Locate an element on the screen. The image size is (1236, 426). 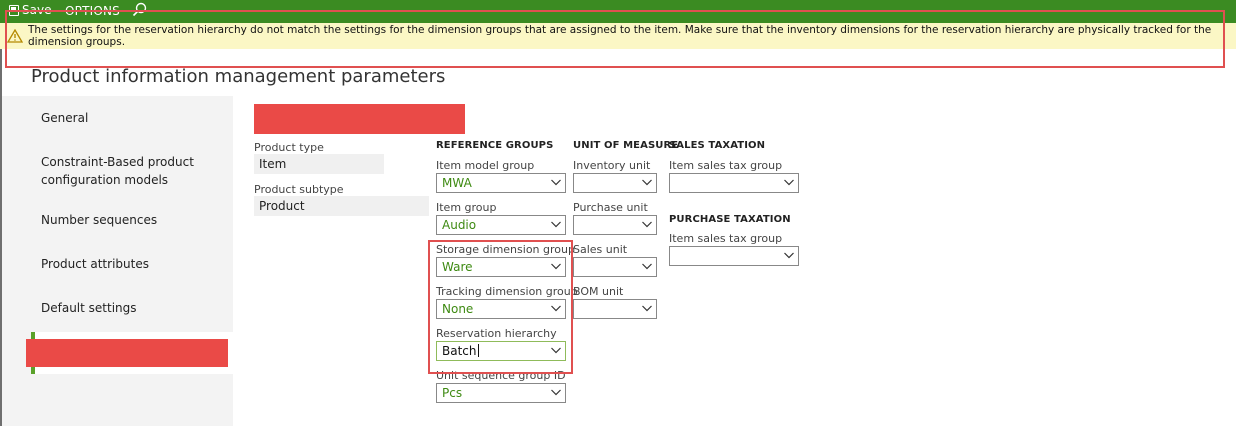
unit-sequence-group-value: Pcs is located at coordinates (452, 393).